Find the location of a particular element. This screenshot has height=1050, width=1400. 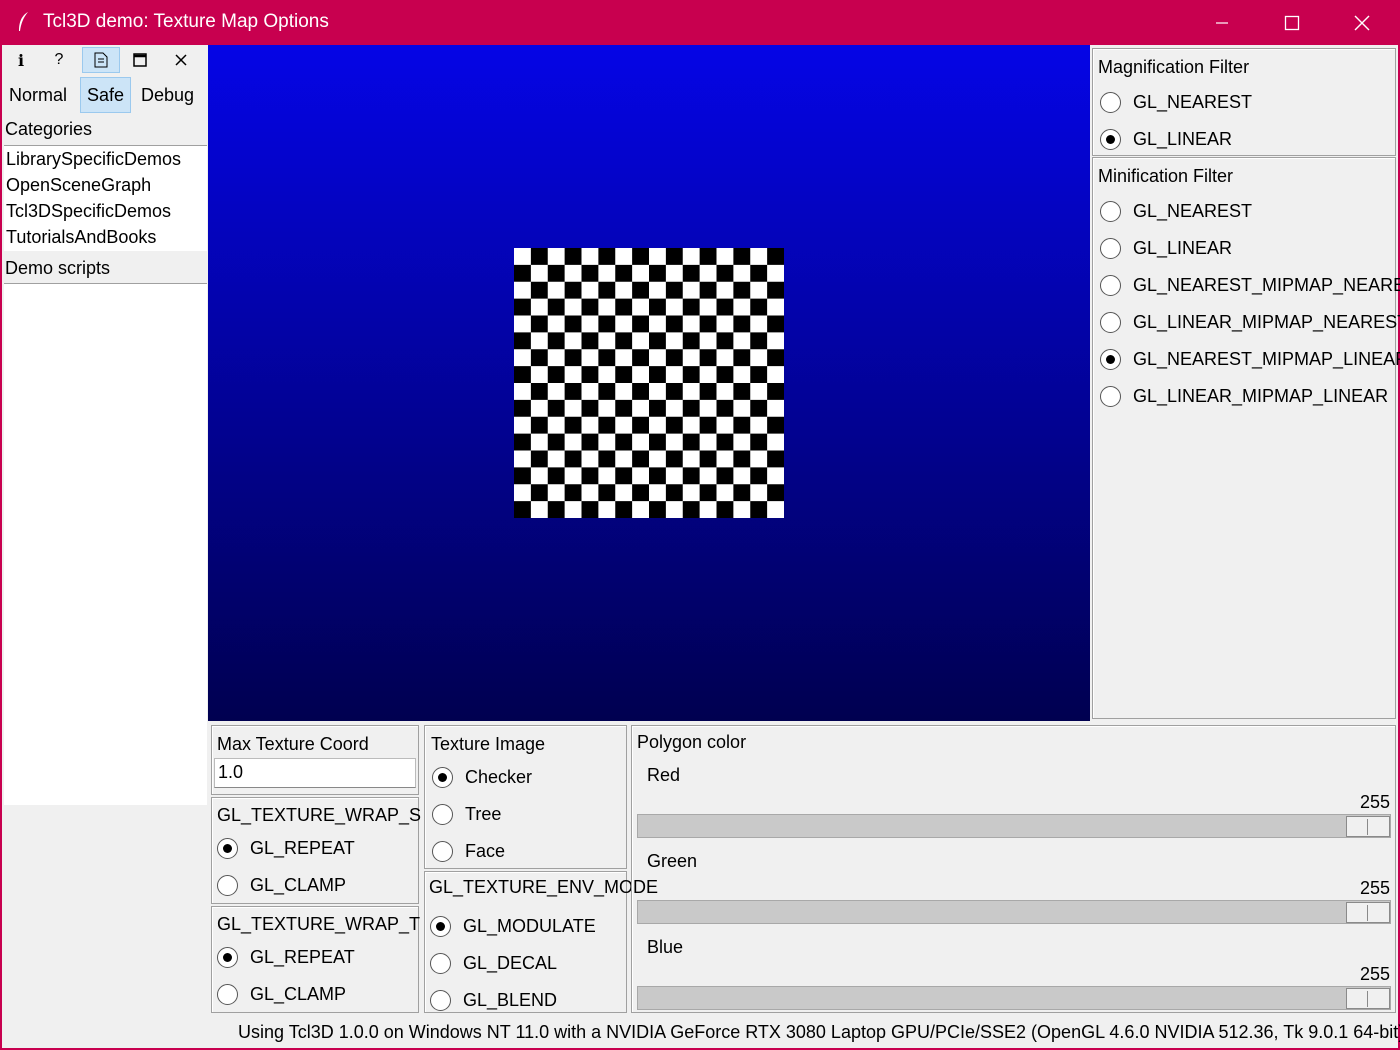

texture-image-group: Texture Image Checker Tree Face is located at coordinates (525, 797).